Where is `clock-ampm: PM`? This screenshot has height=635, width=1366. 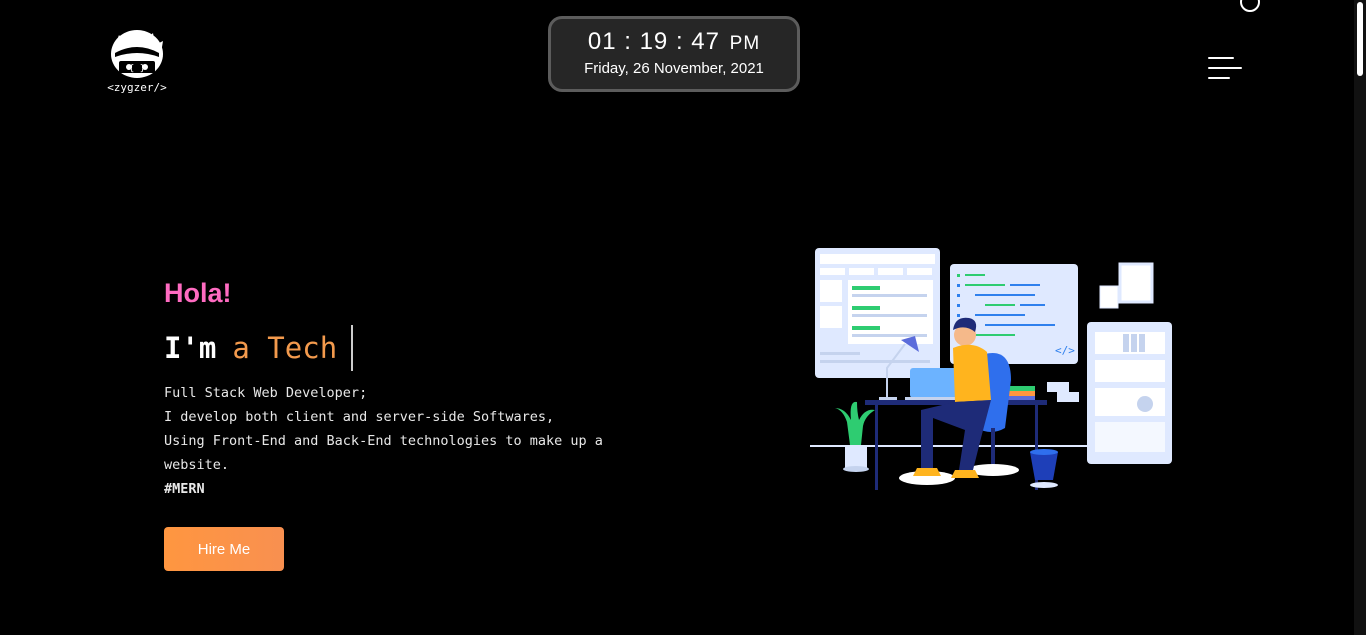 clock-ampm: PM is located at coordinates (745, 43).